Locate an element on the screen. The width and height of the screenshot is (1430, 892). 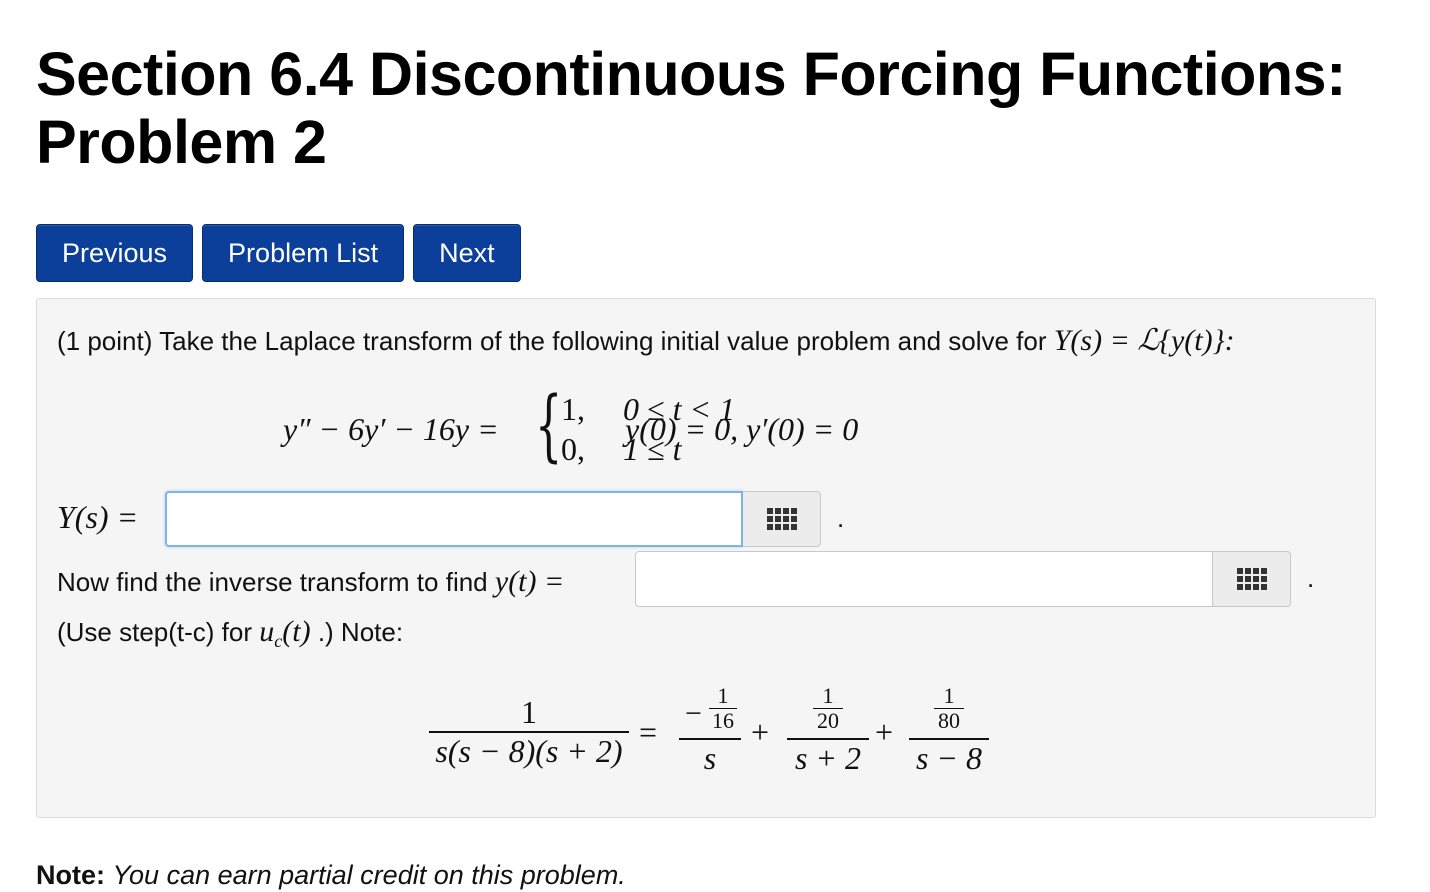
plus-sign-1: + is located at coordinates (760, 732).